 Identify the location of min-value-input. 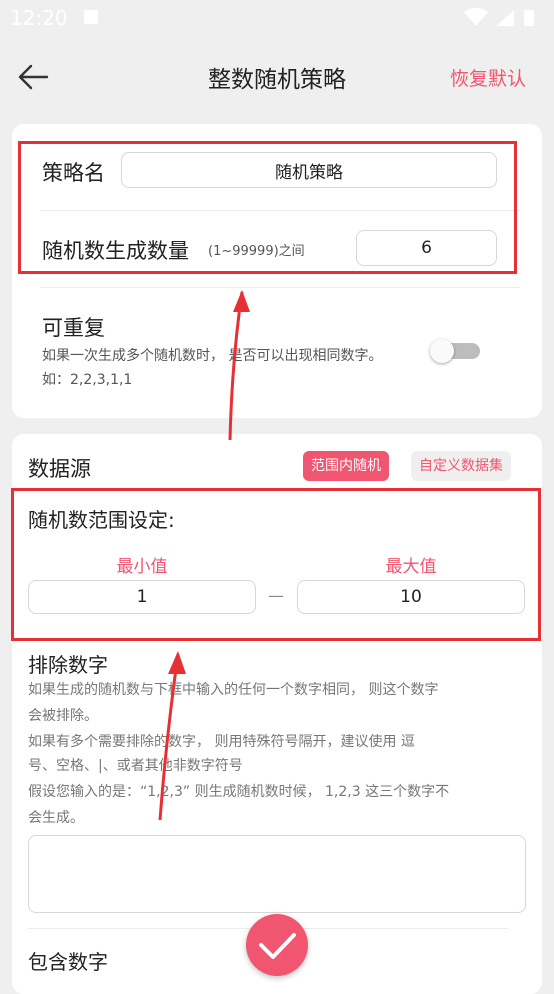
(142, 597).